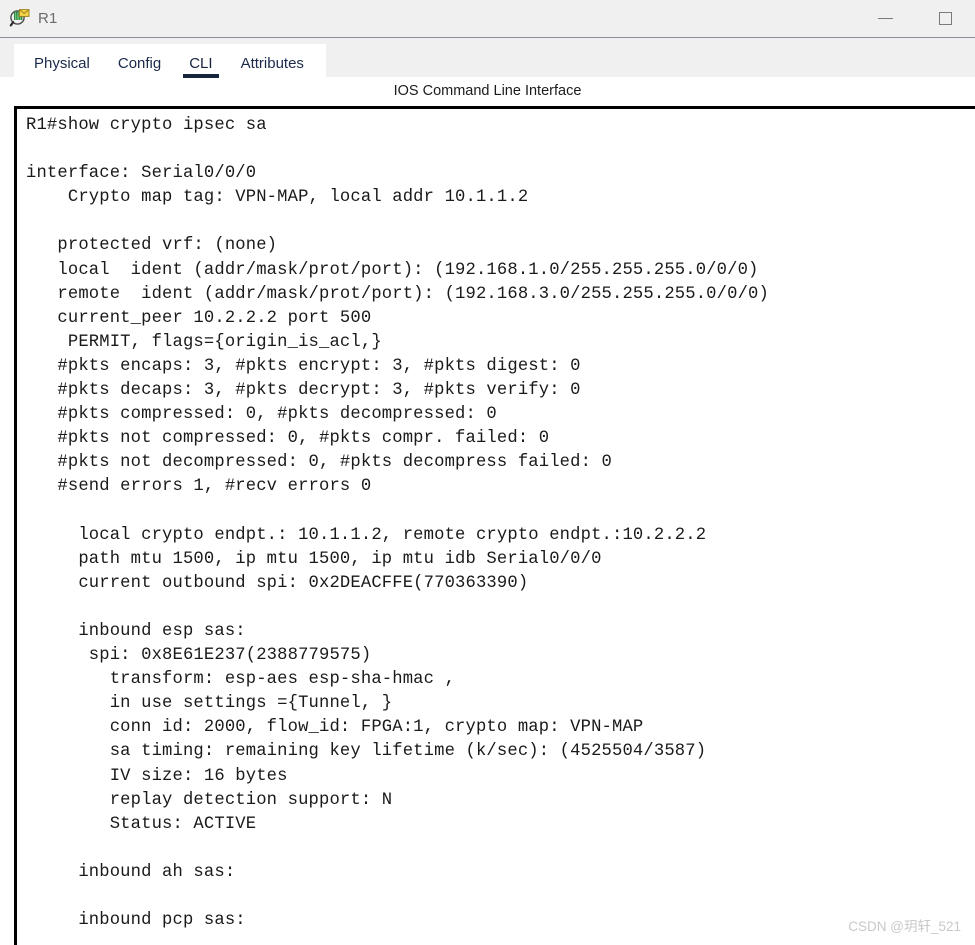  Describe the element at coordinates (487, 91) in the screenshot. I see `panel-title: IOS Command Line Interface` at that location.